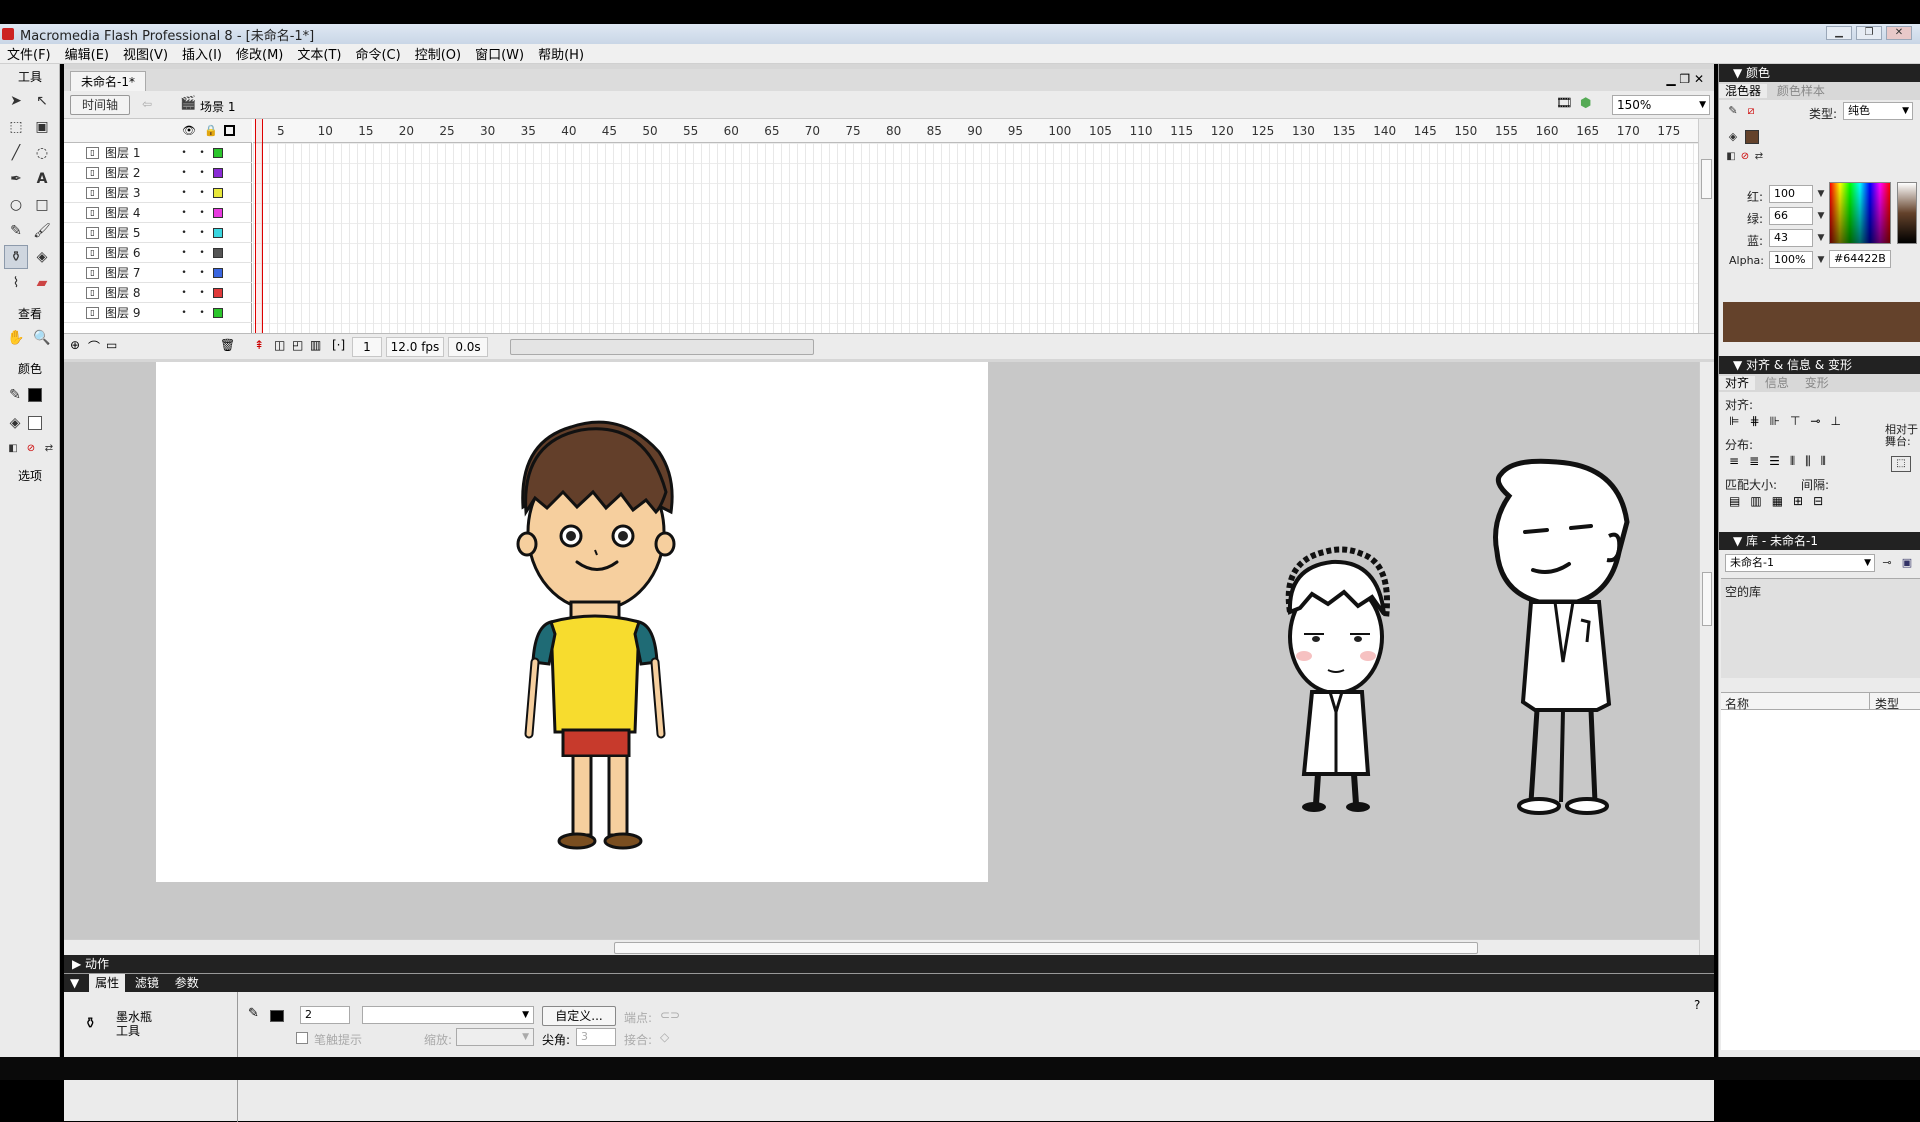 This screenshot has height=1122, width=1920. Describe the element at coordinates (158, 213) in the screenshot. I see `layer-row: ▯ 图层 4 • •` at that location.